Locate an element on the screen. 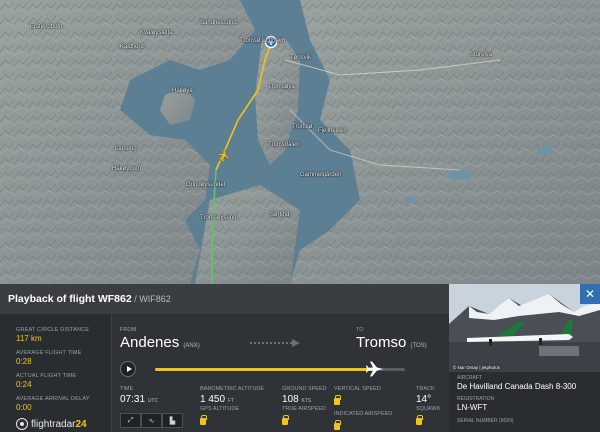  origin-city: Andenes (ANX) is located at coordinates (160, 342).